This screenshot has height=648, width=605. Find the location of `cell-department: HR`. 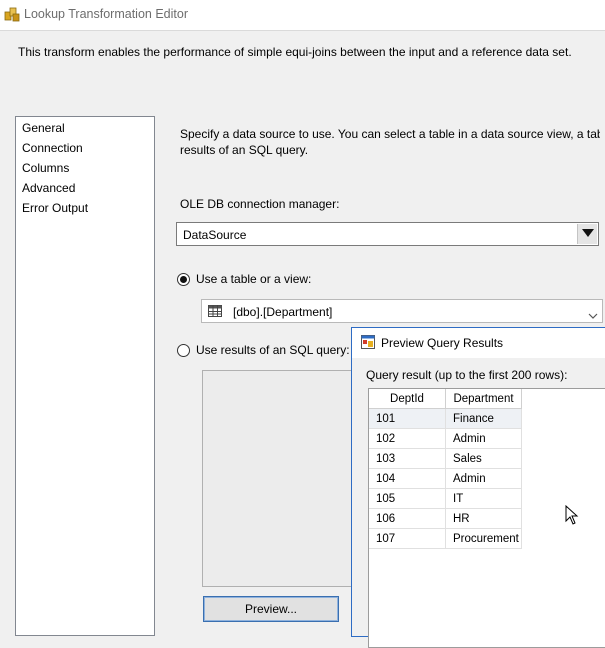

cell-department: HR is located at coordinates (484, 519).